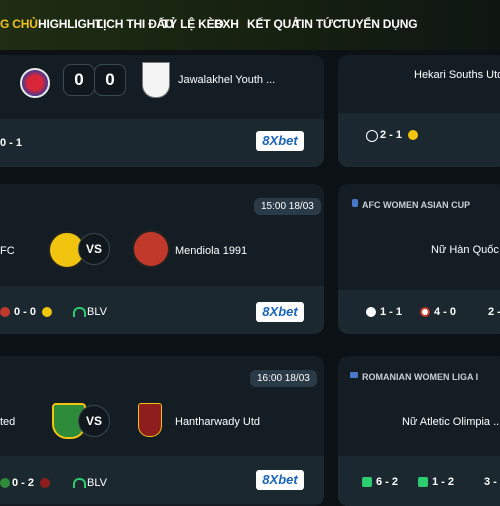  Describe the element at coordinates (391, 135) in the screenshot. I see `match-odds: 2 - 1` at that location.